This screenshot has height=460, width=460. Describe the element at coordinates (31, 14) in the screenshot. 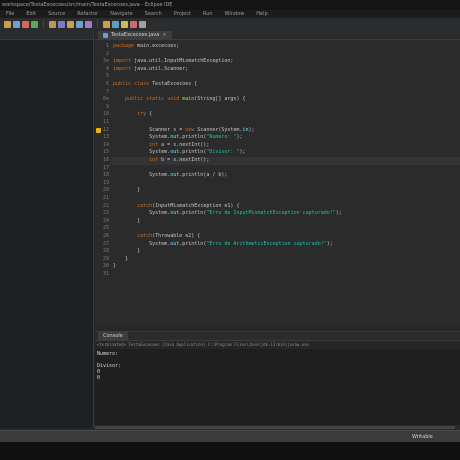

I see `menu-edit: Edit` at that location.